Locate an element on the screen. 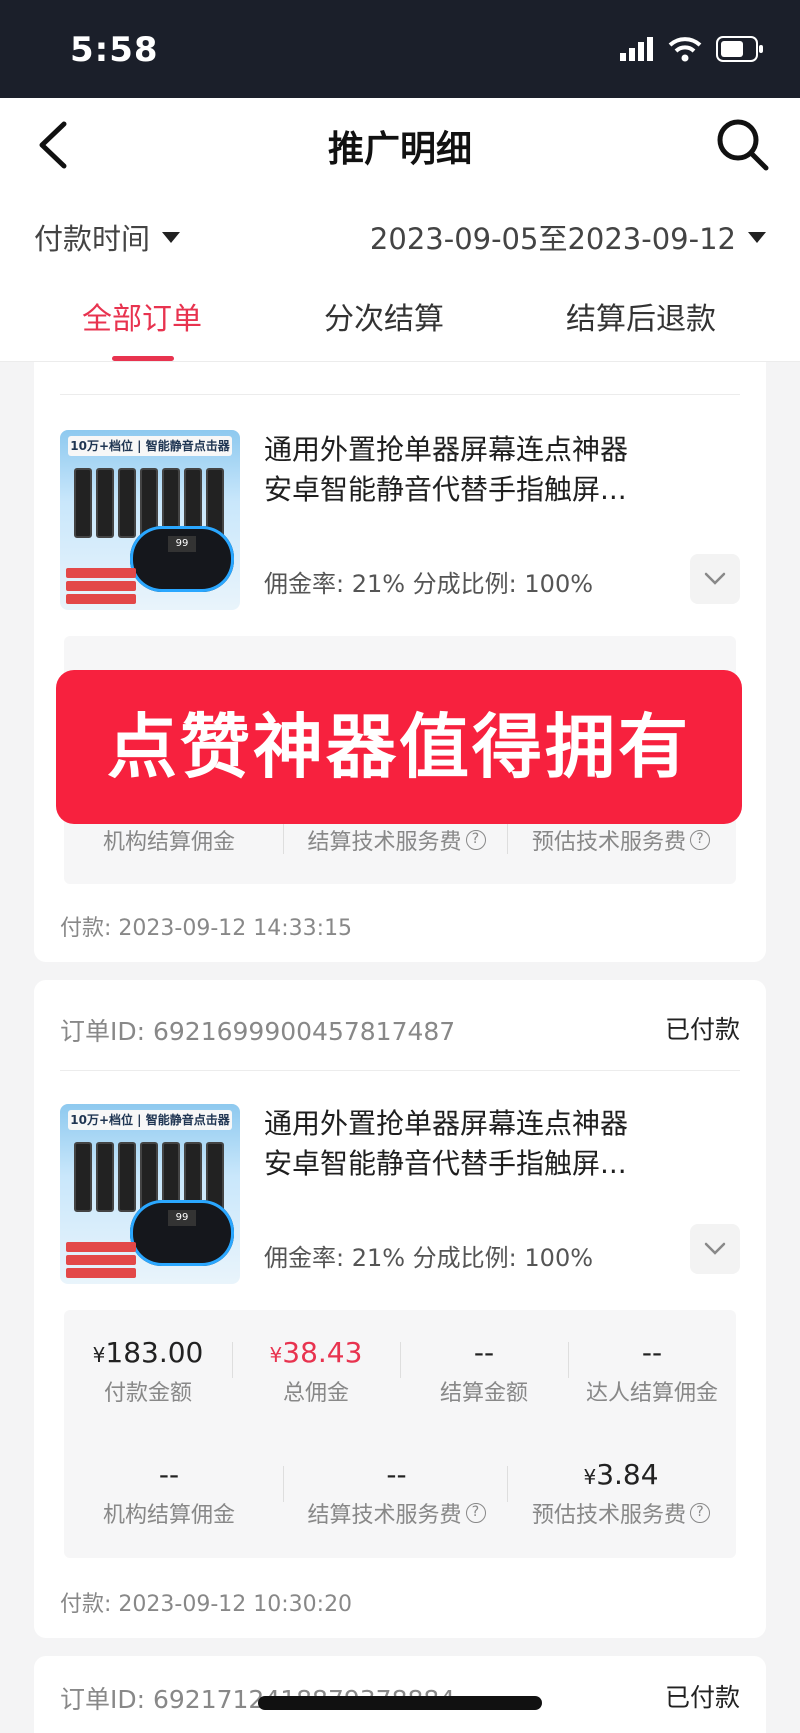 The height and width of the screenshot is (1733, 800). search-button is located at coordinates (742, 144).